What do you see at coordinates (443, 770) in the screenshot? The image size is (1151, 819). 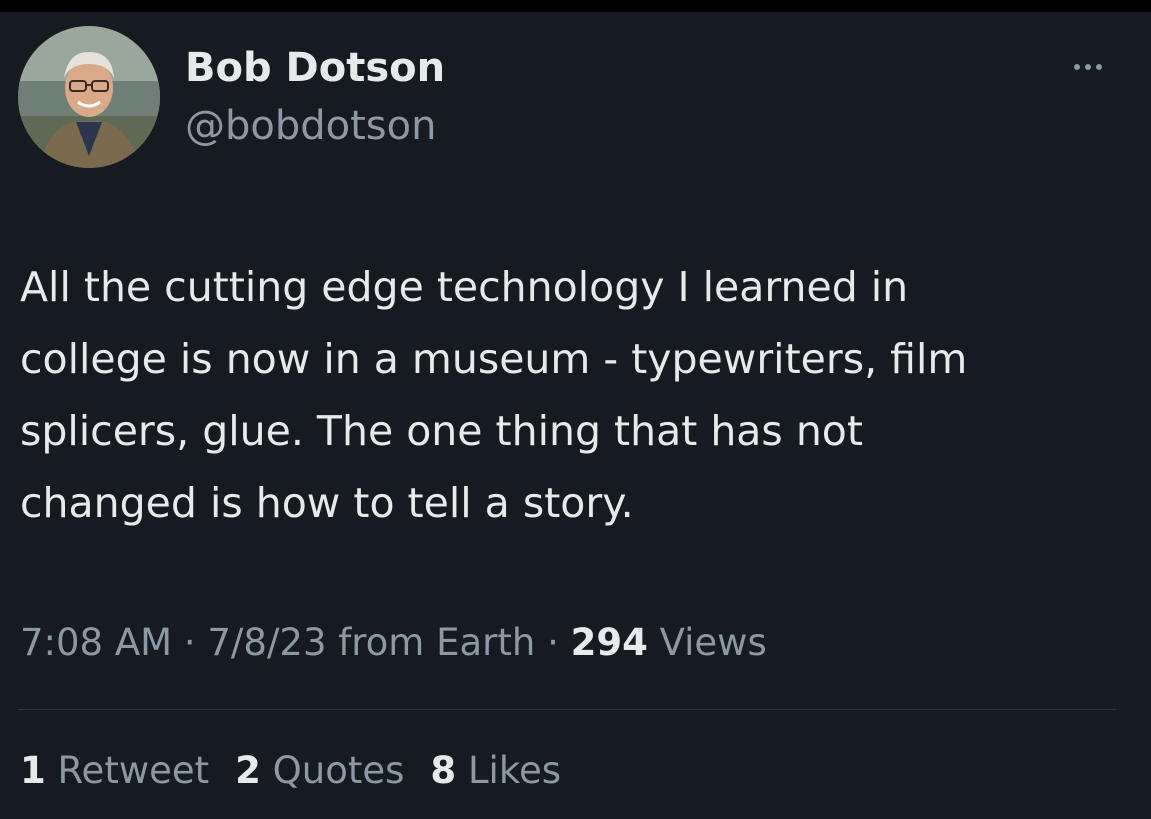 I see `likes-count: 8` at bounding box center [443, 770].